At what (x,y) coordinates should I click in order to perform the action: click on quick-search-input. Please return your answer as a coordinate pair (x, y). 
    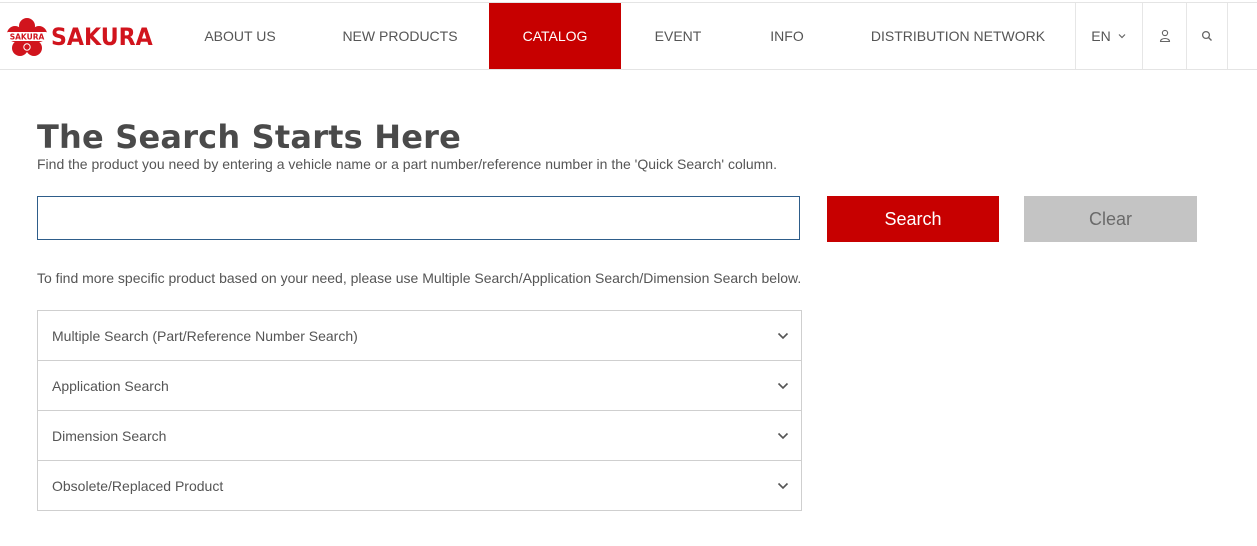
    Looking at the image, I should click on (418, 218).